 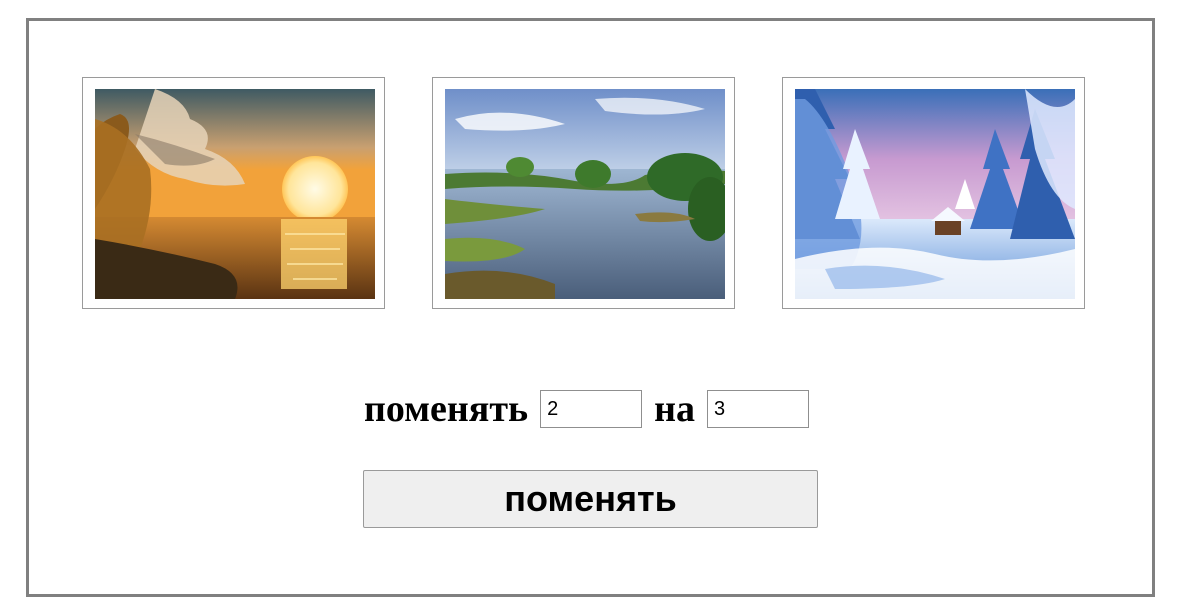 I want to click on swap-button: поменять, so click(x=590, y=499).